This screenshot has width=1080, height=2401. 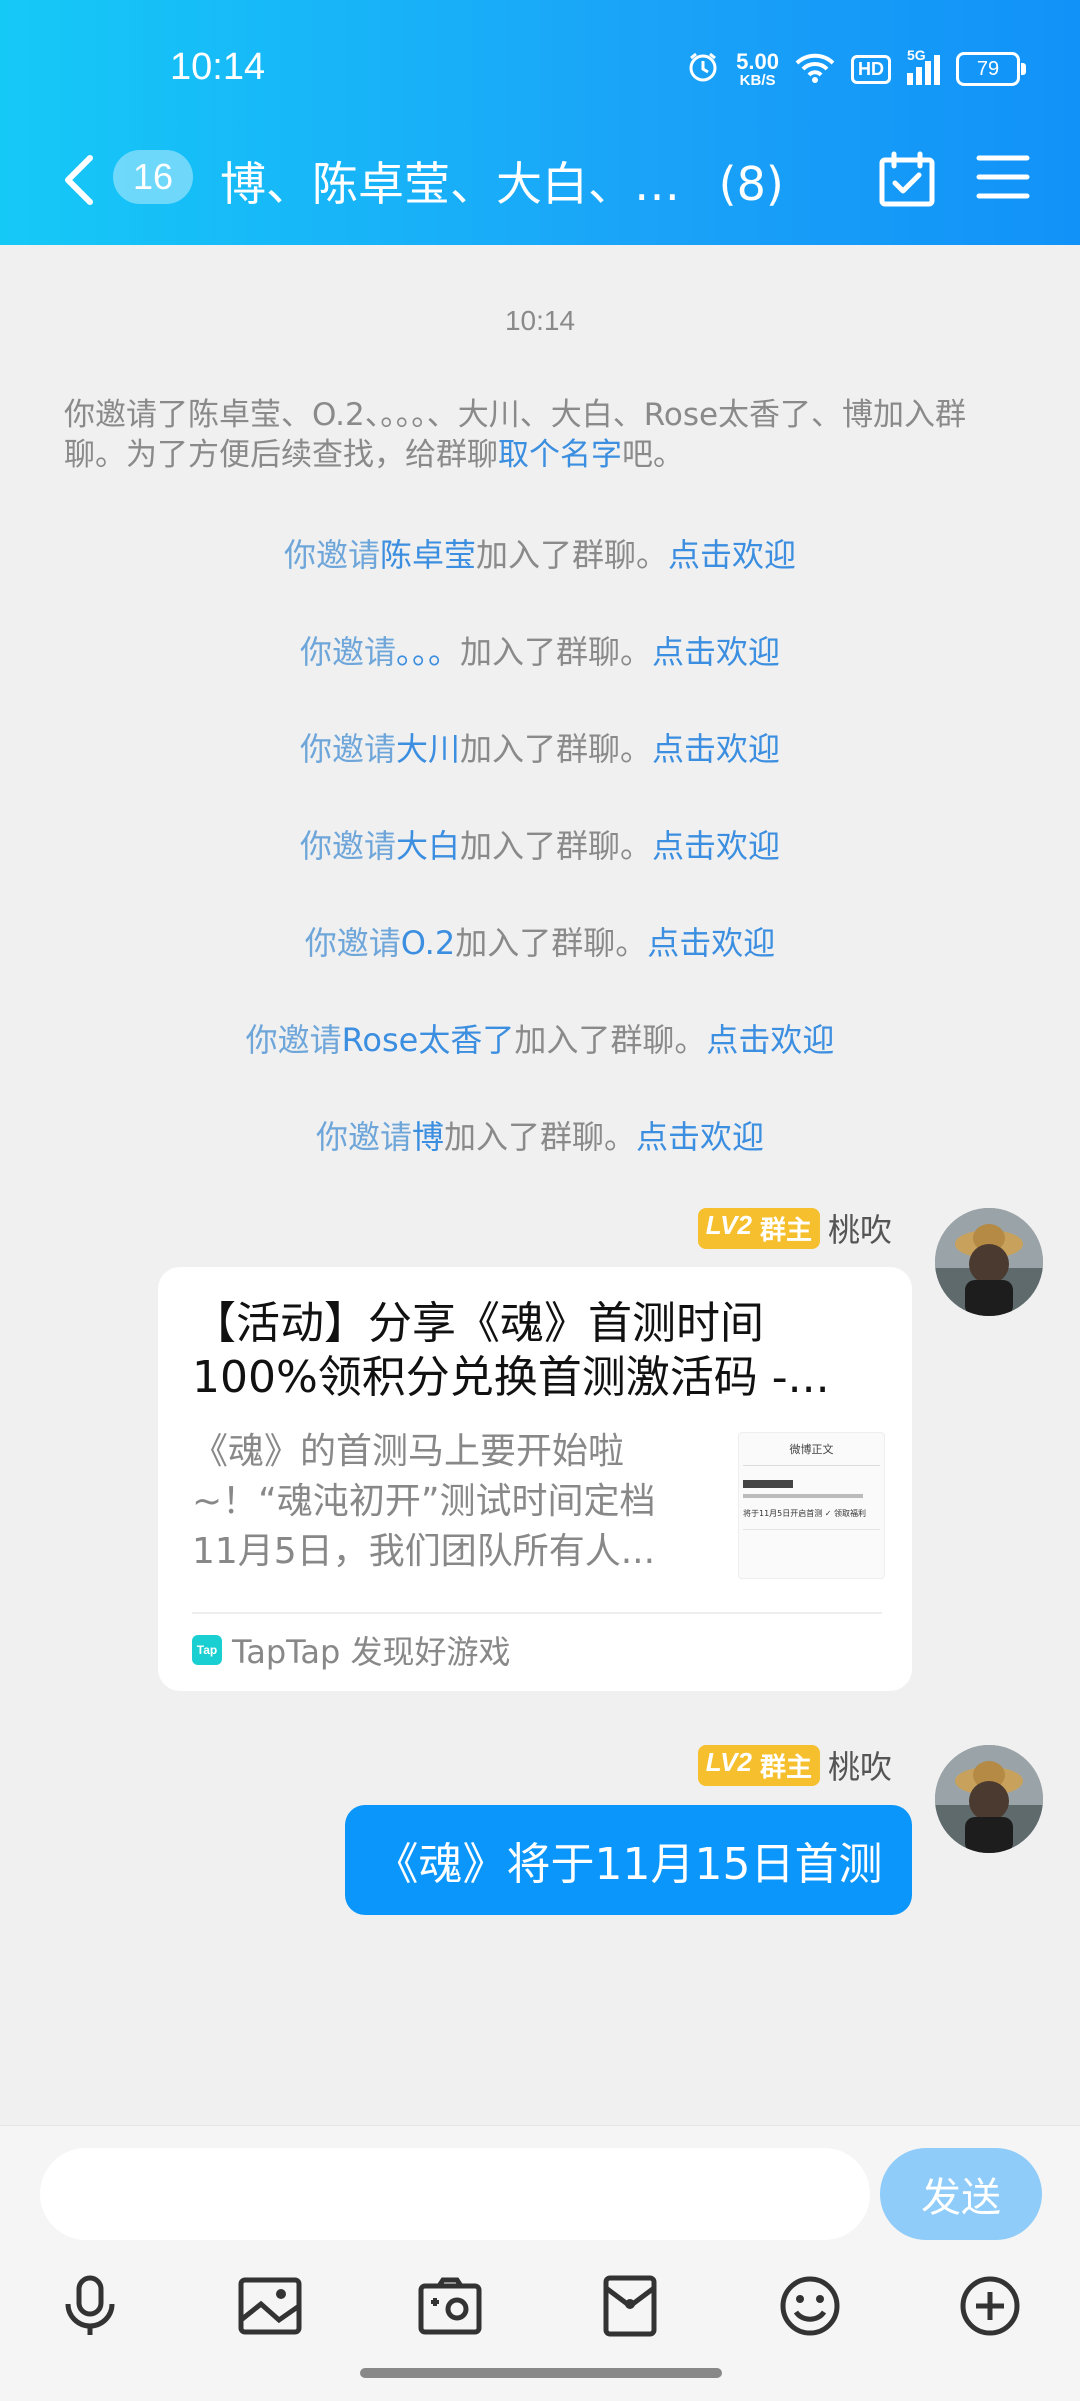 I want to click on nav-bar: 16 博、陈卓莹、大白、… (8), so click(x=540, y=192).